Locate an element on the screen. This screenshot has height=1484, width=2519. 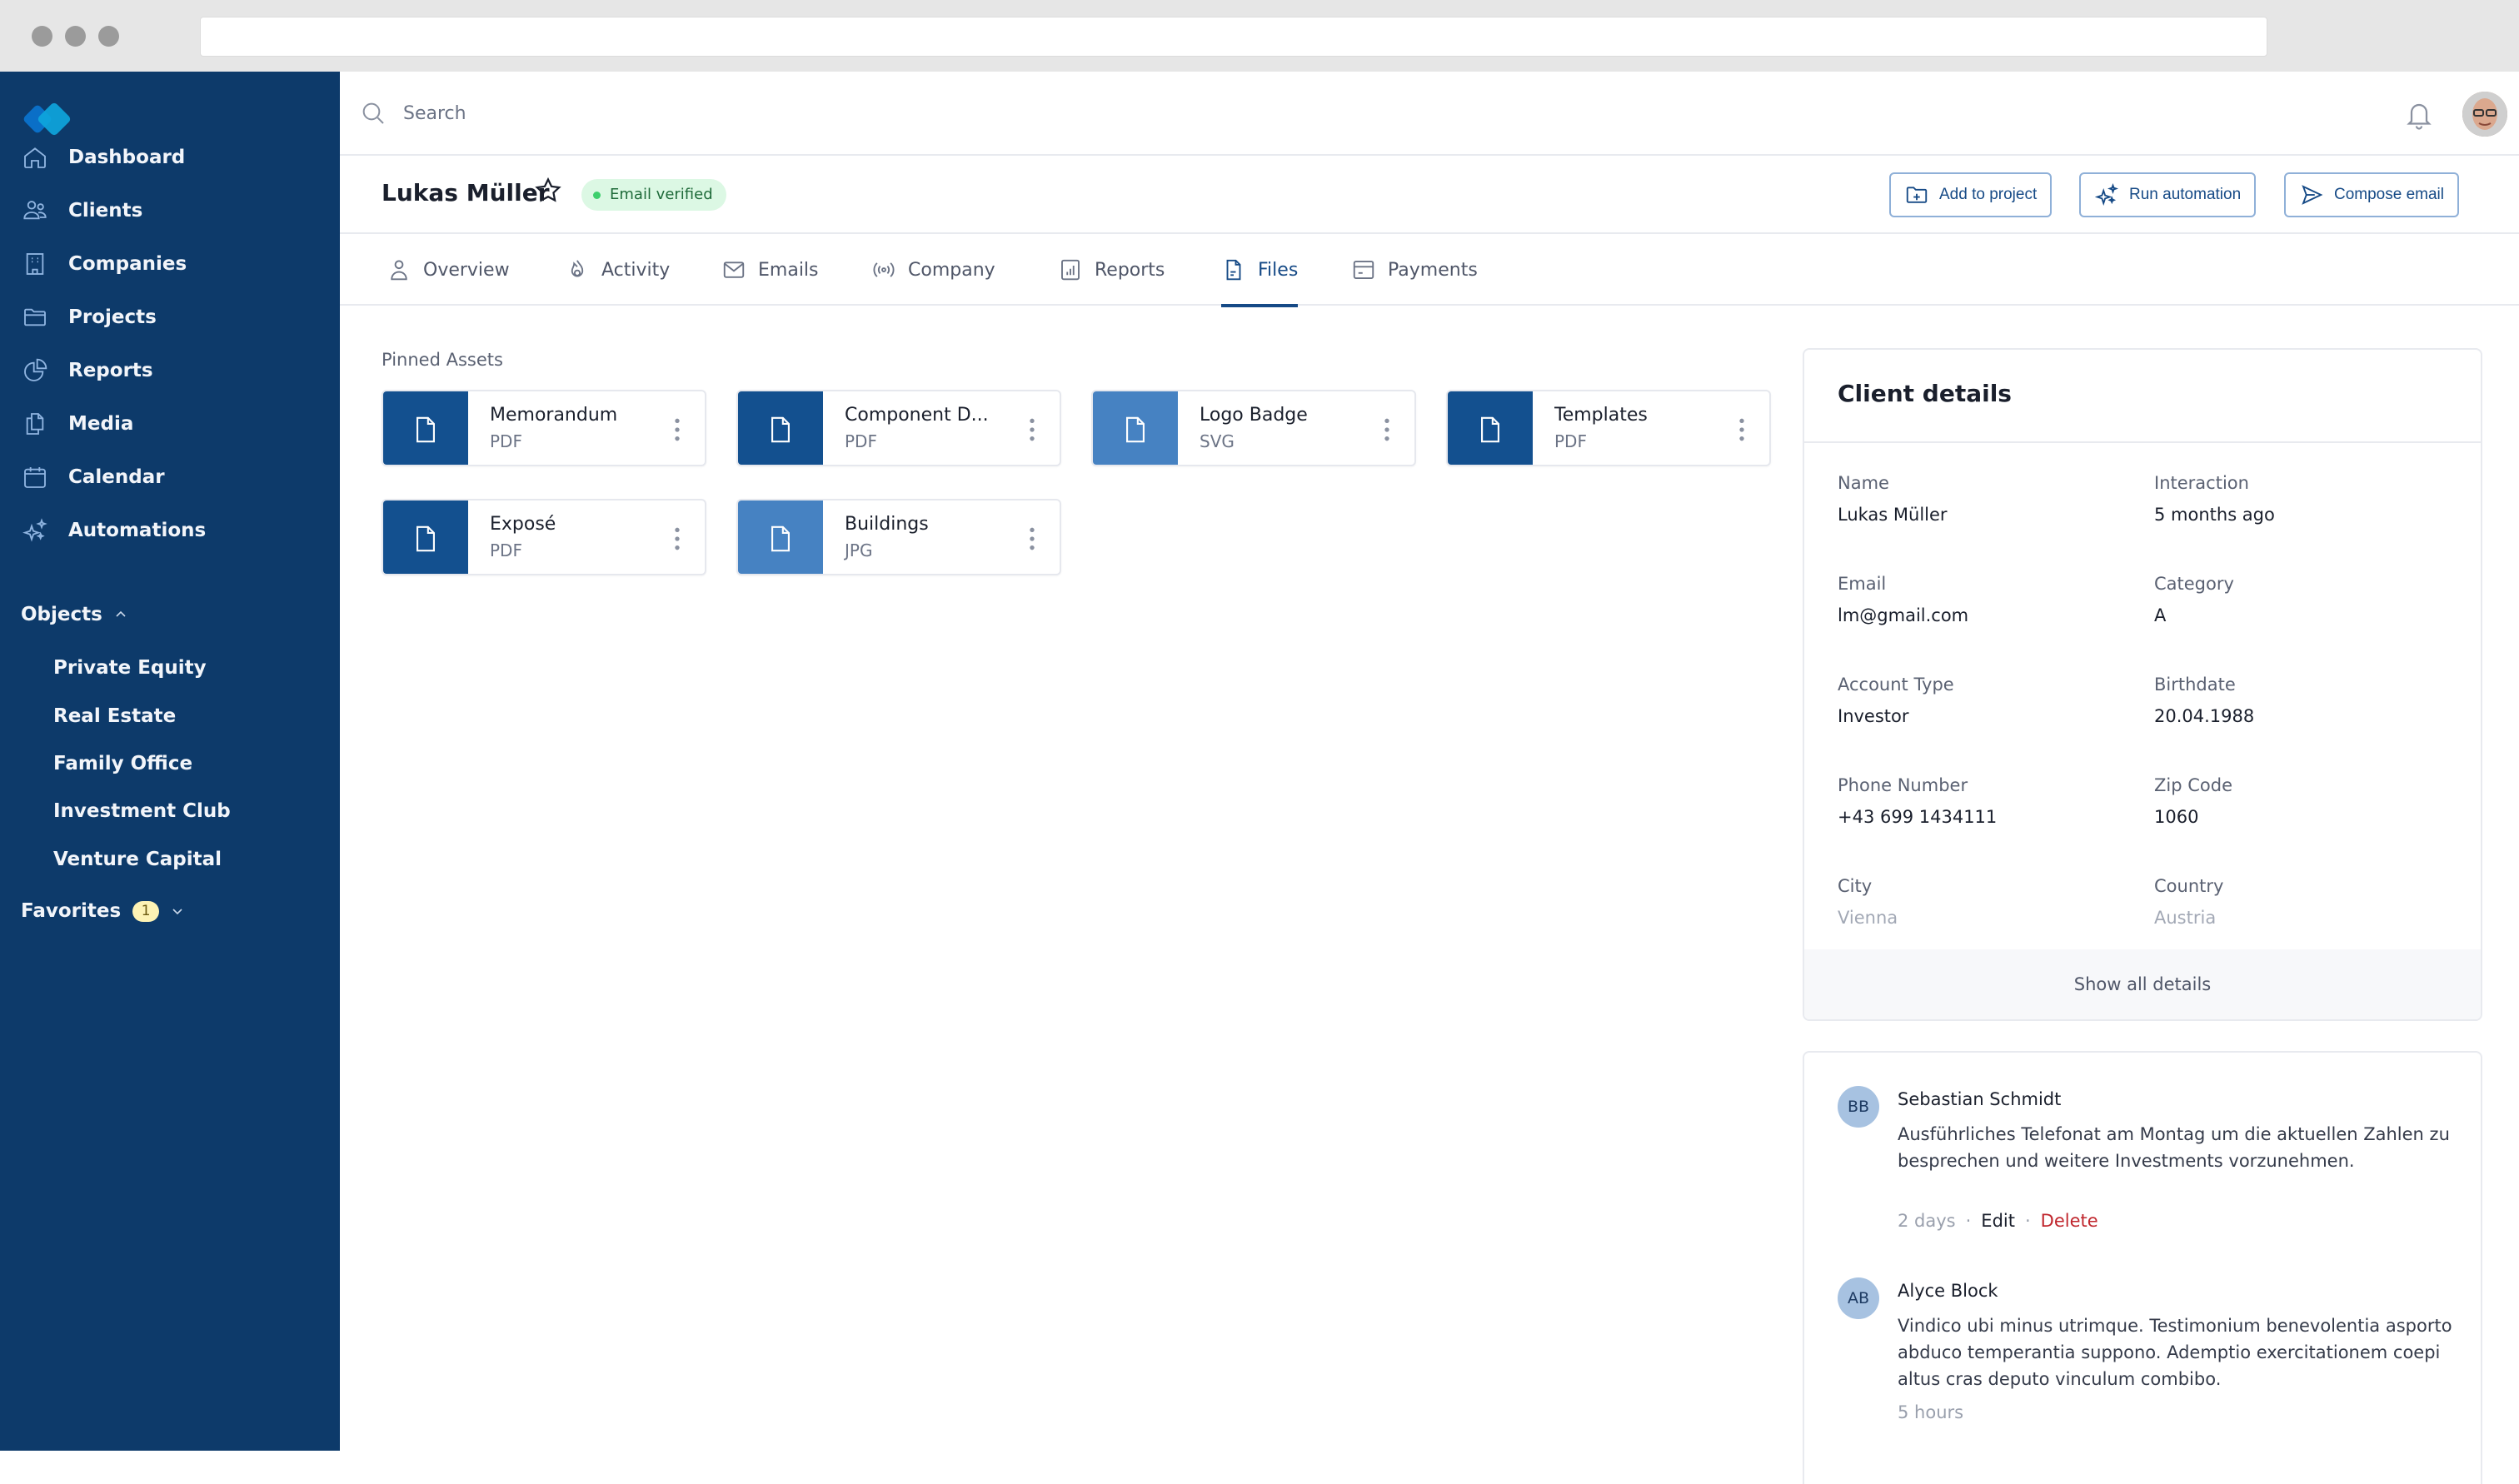
bell-icon is located at coordinates (2419, 115).